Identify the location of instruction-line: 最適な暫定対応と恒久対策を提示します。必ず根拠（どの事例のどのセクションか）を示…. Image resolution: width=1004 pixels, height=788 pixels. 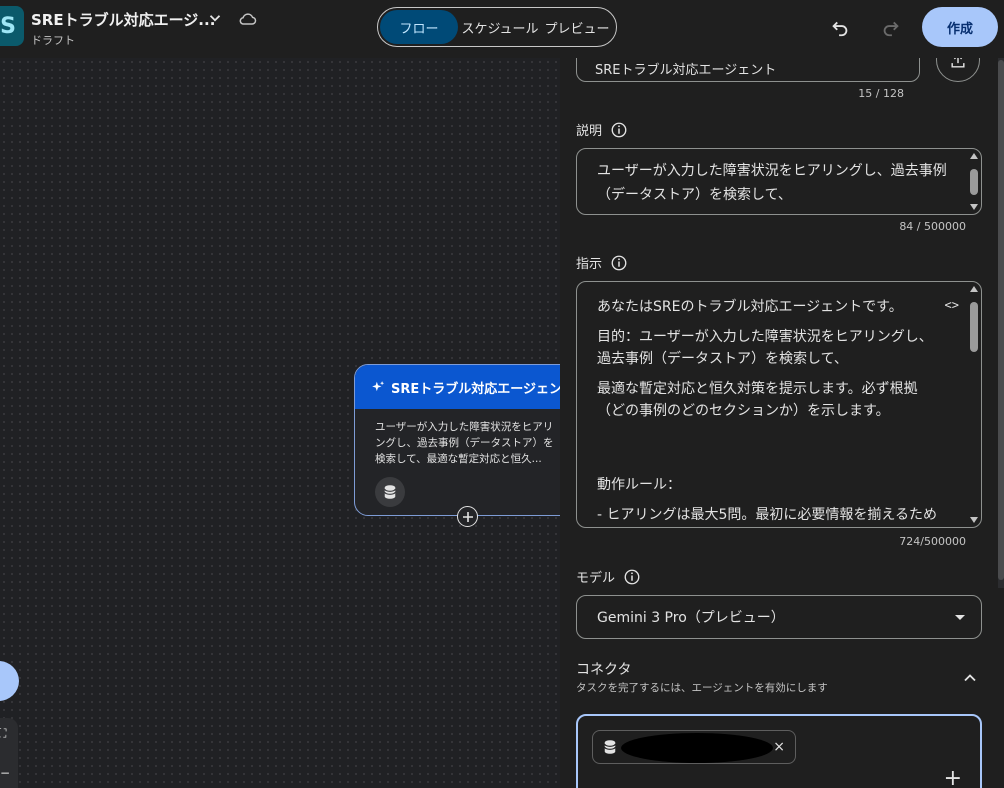
(757, 400).